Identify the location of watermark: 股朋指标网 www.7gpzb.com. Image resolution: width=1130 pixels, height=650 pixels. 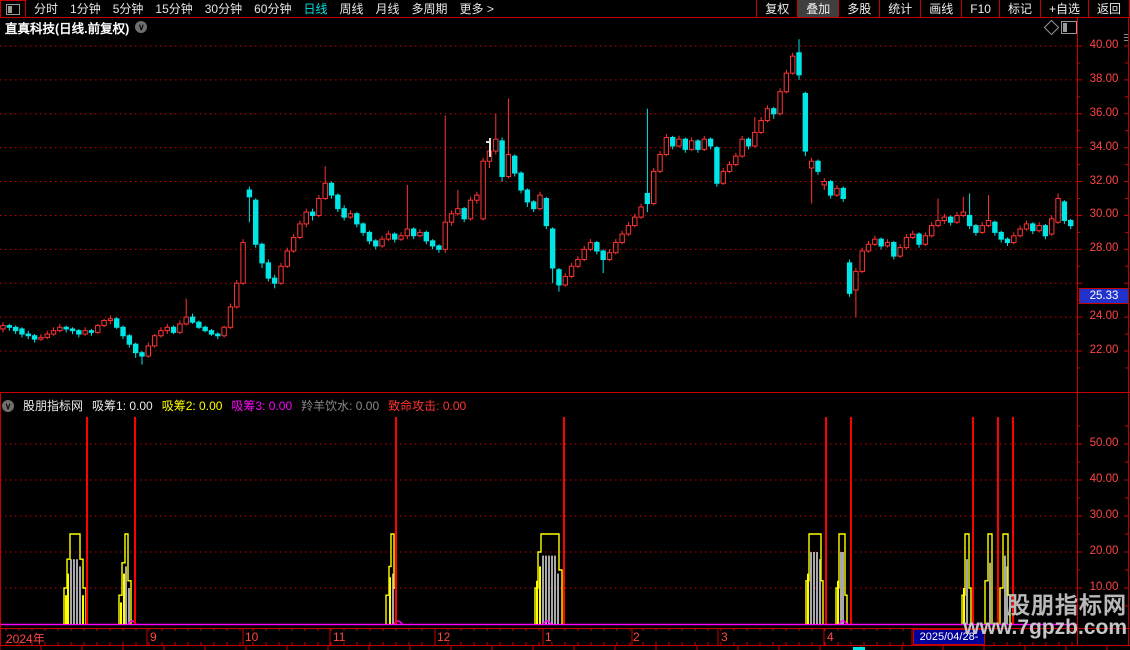
(1045, 615).